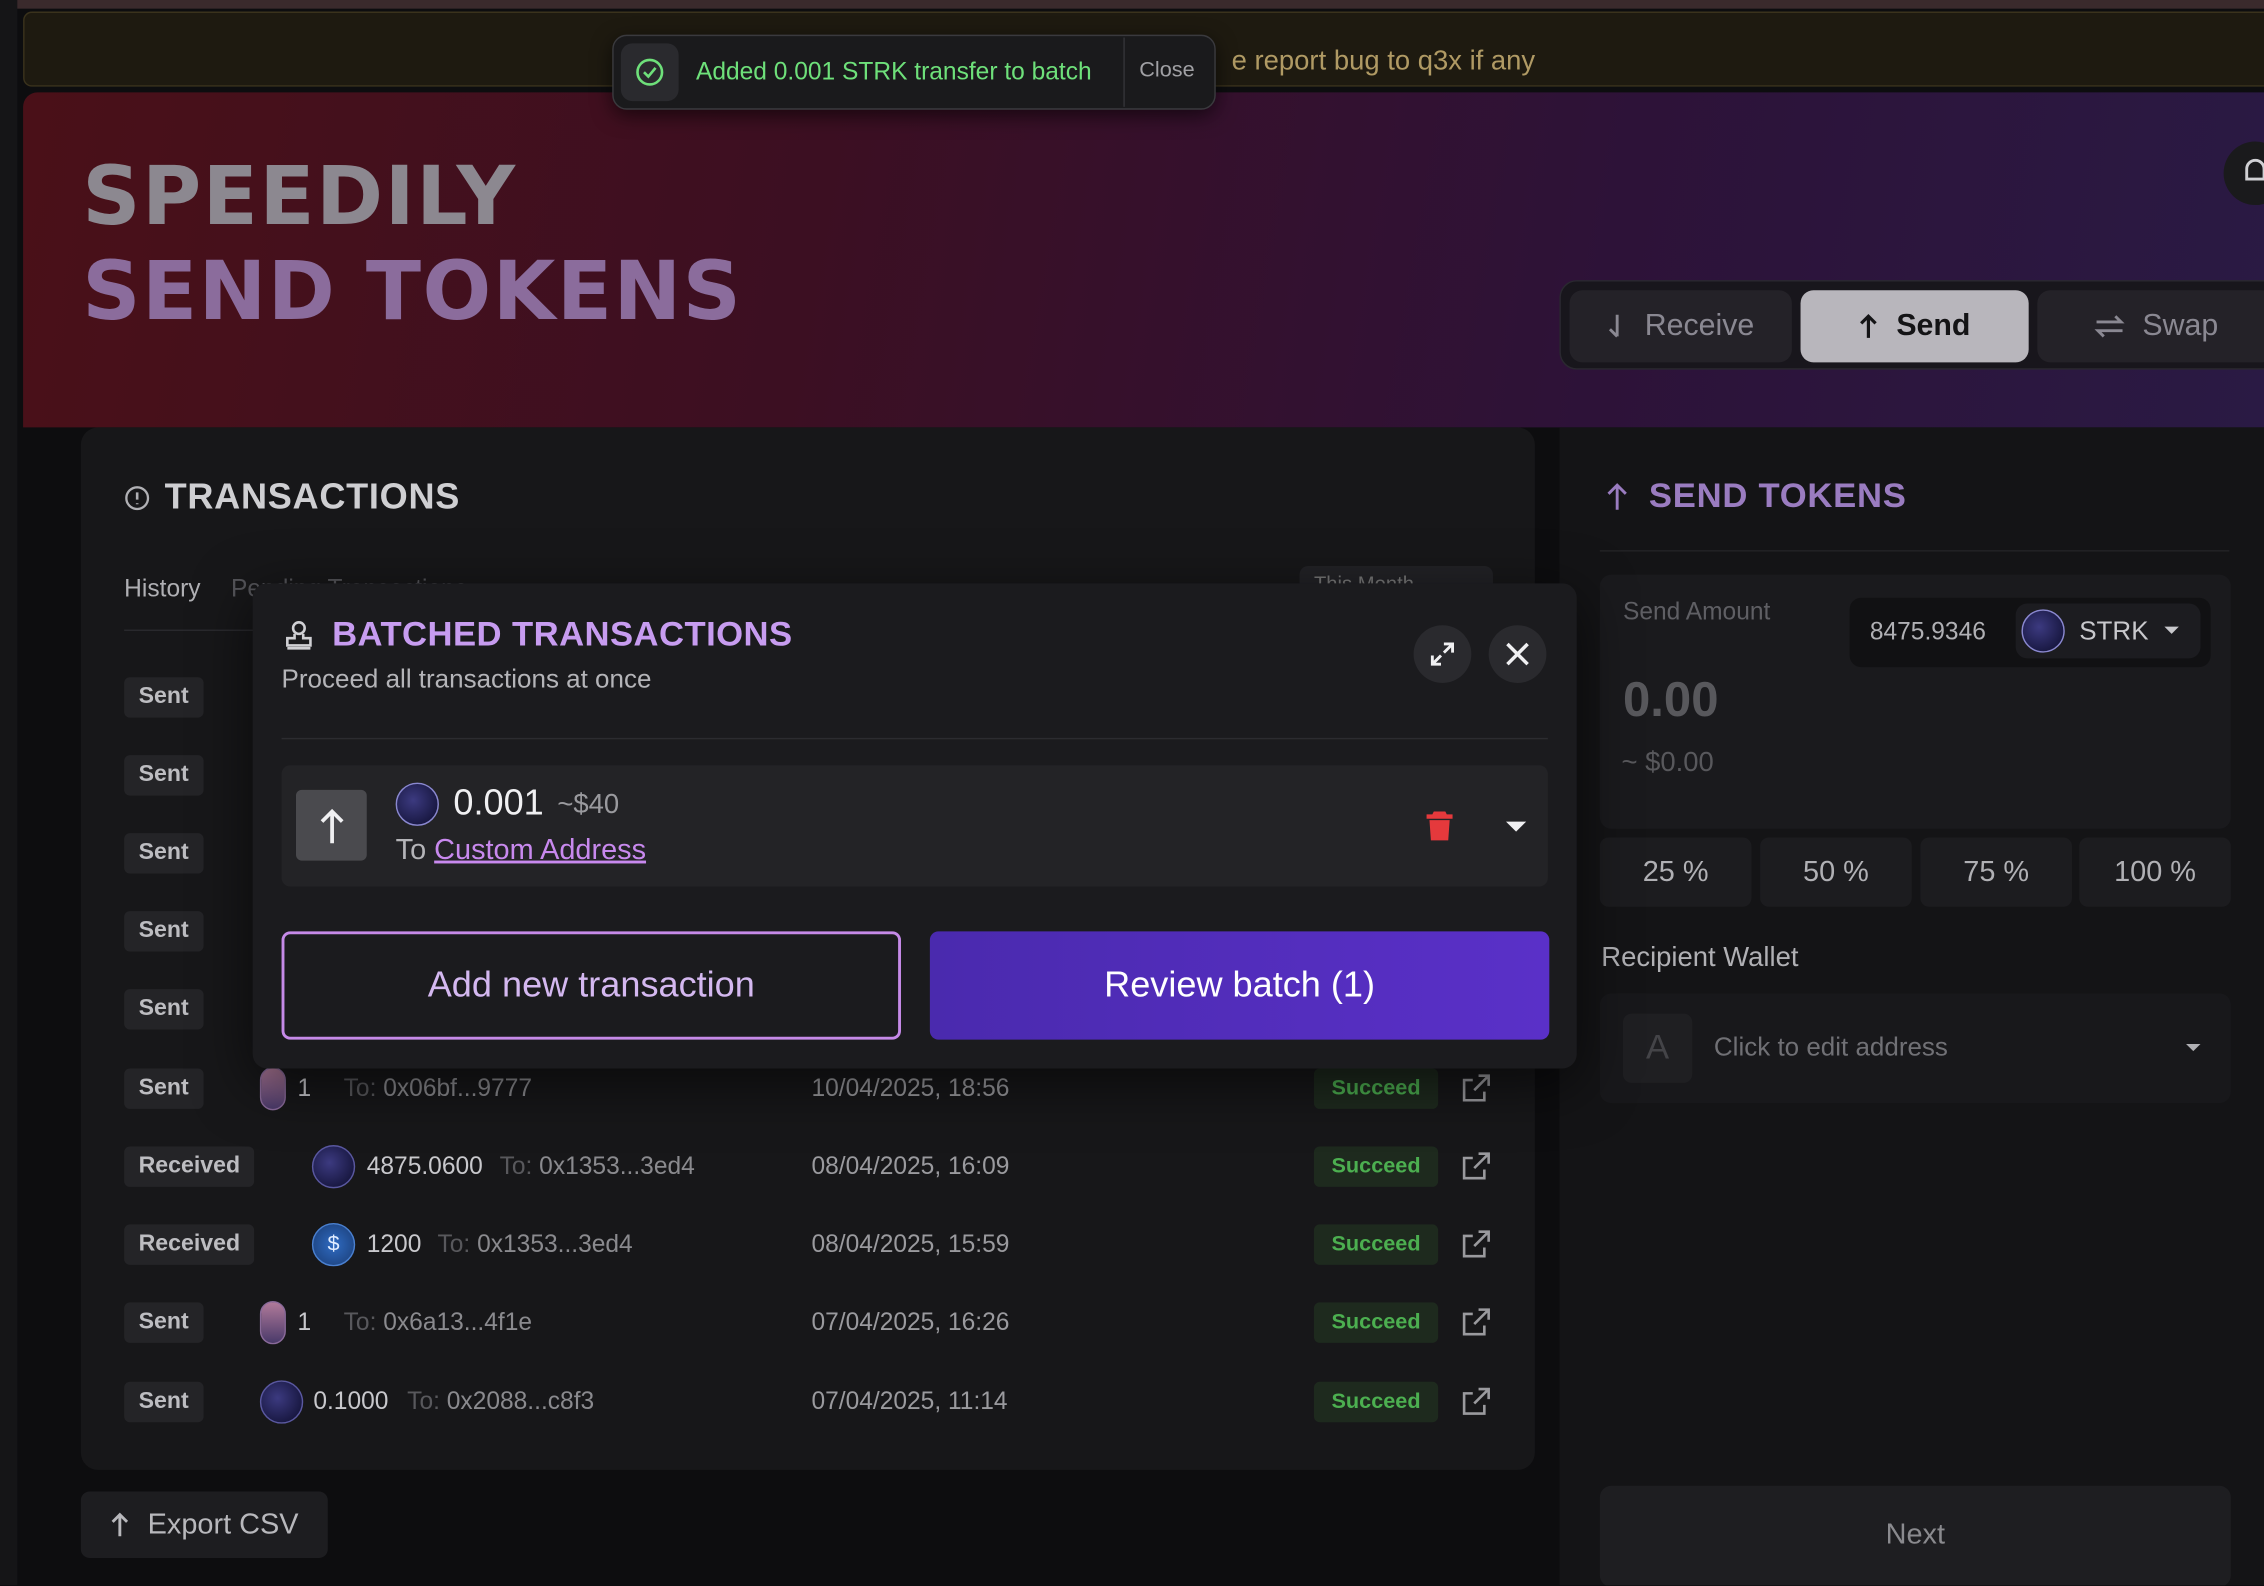  Describe the element at coordinates (1915, 1535) in the screenshot. I see `next-button: Next` at that location.